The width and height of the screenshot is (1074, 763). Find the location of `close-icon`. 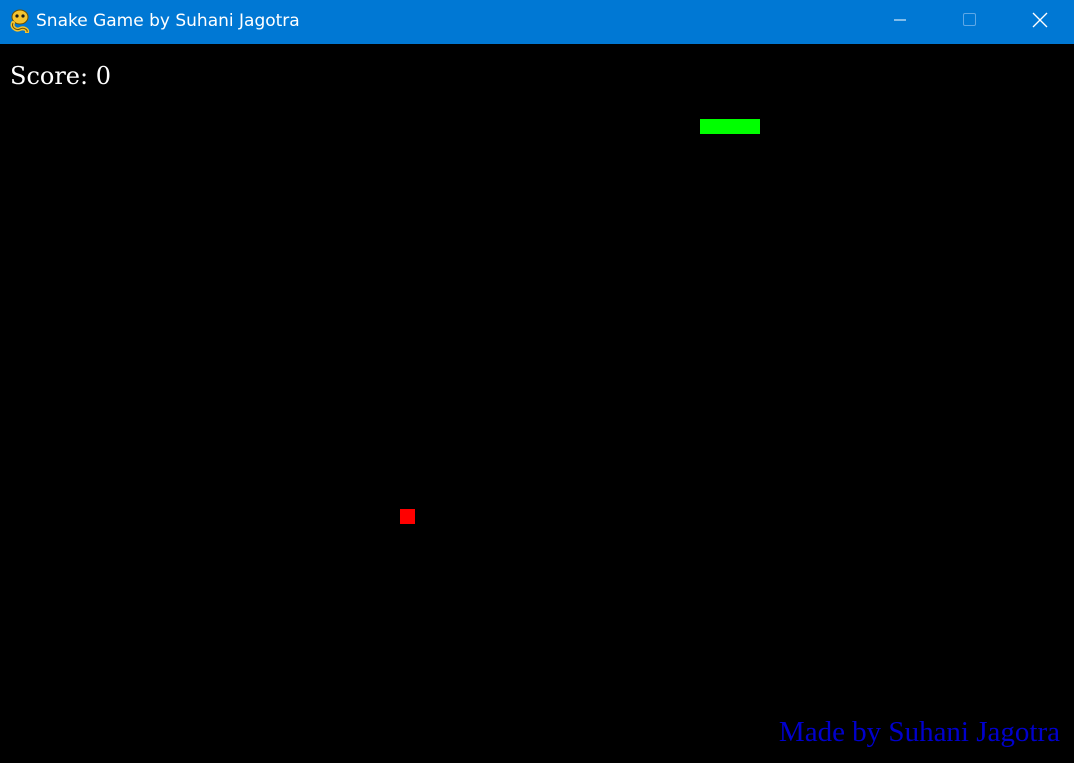

close-icon is located at coordinates (1040, 22).